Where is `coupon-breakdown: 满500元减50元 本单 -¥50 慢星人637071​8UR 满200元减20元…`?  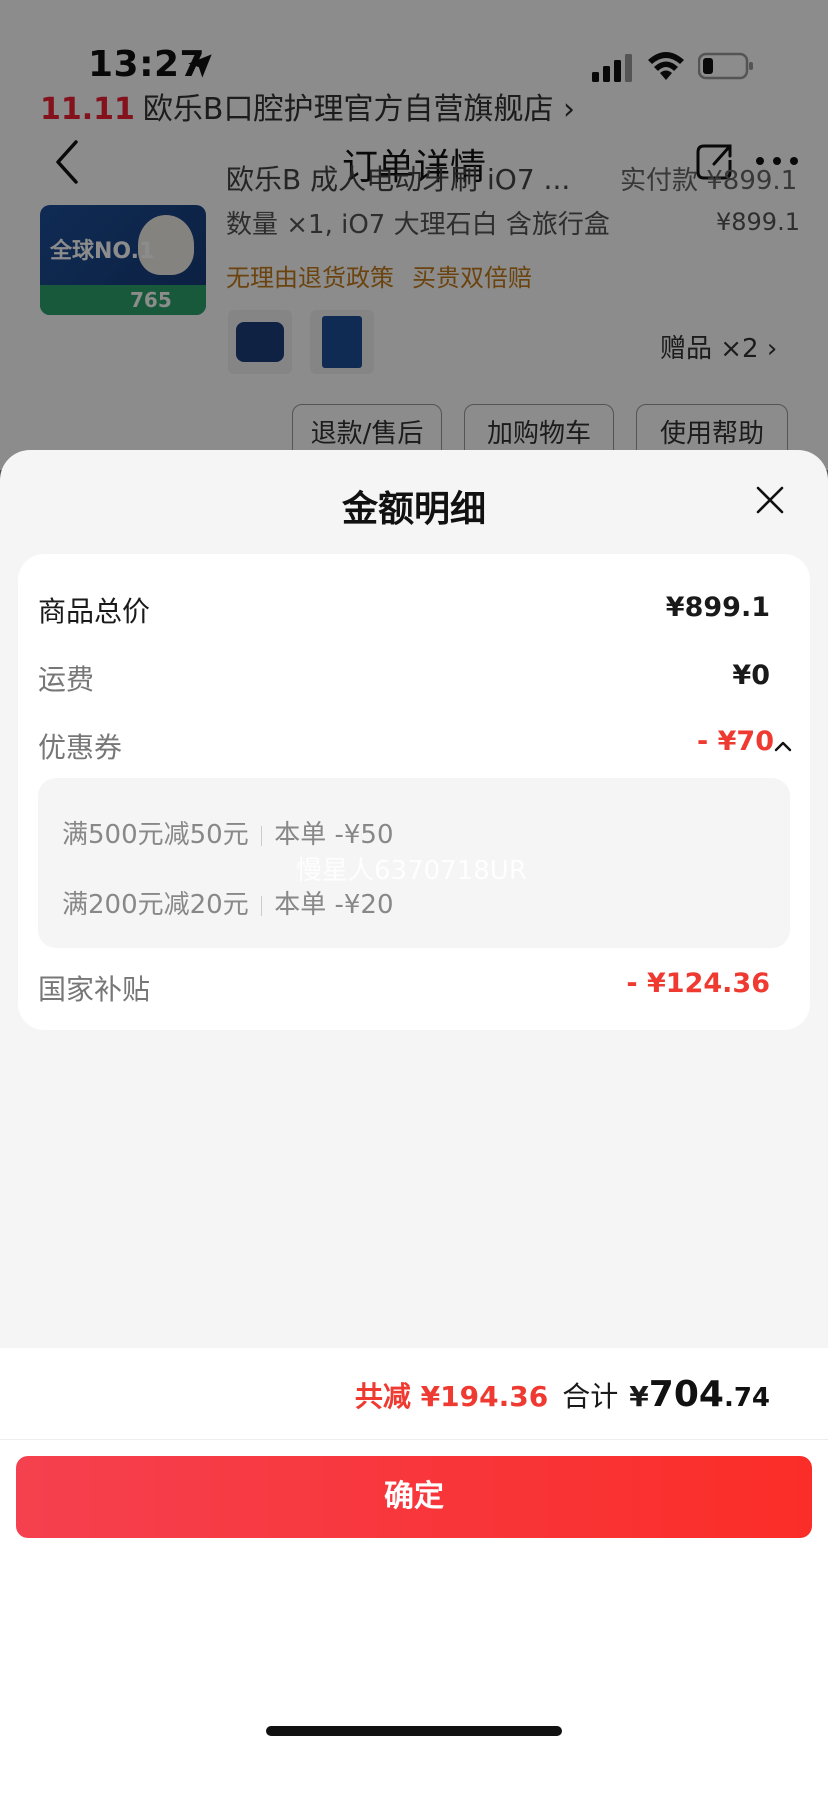
coupon-breakdown: 满500元减50元 本单 -¥50 慢星人637071​8UR 满200元减20元… is located at coordinates (414, 863).